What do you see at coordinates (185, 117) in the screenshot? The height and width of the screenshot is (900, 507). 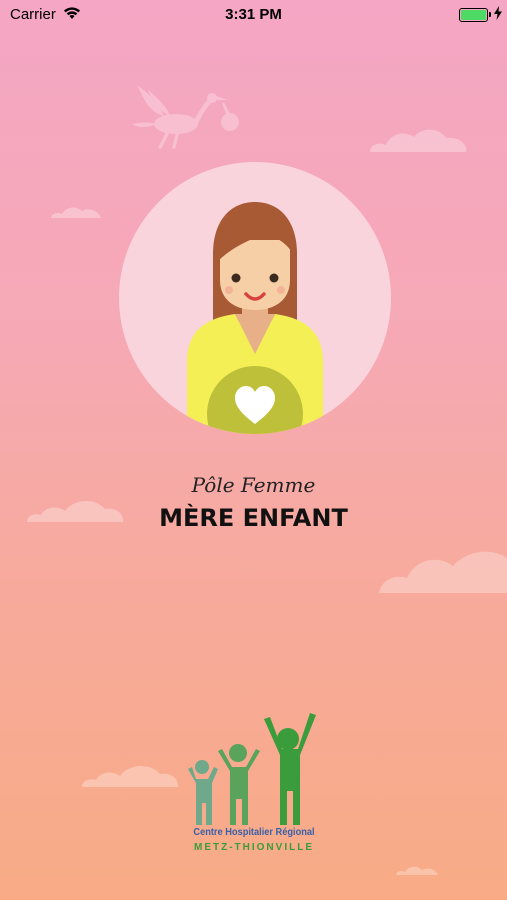 I see `stork-icon` at bounding box center [185, 117].